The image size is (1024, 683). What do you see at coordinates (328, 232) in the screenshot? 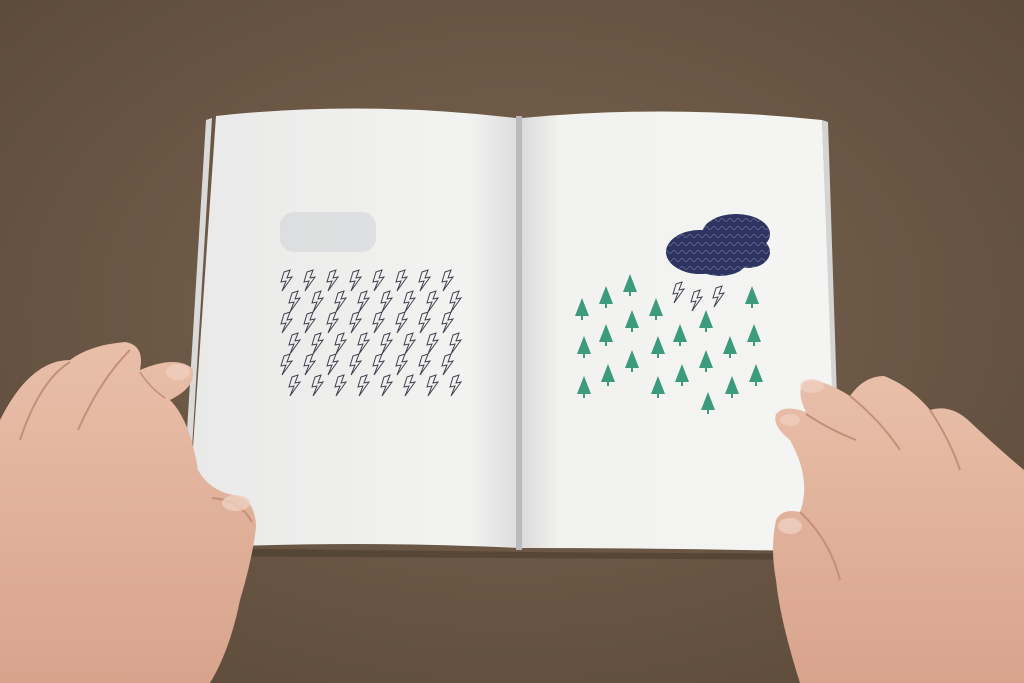
I see `faint-cloud-smudge` at bounding box center [328, 232].